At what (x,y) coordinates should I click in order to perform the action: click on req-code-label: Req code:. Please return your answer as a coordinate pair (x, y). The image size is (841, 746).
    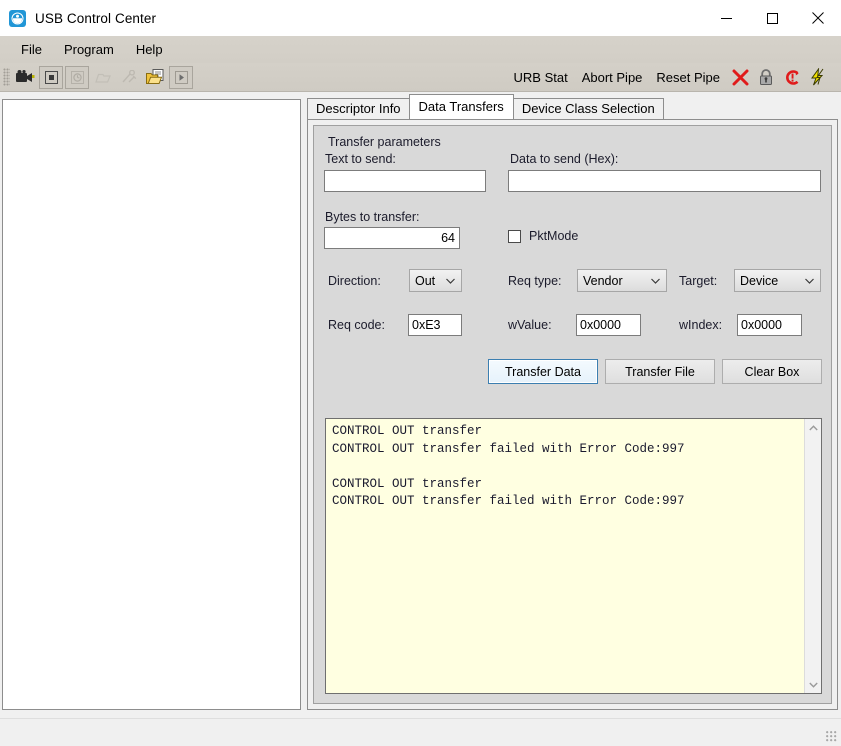
    Looking at the image, I should click on (356, 325).